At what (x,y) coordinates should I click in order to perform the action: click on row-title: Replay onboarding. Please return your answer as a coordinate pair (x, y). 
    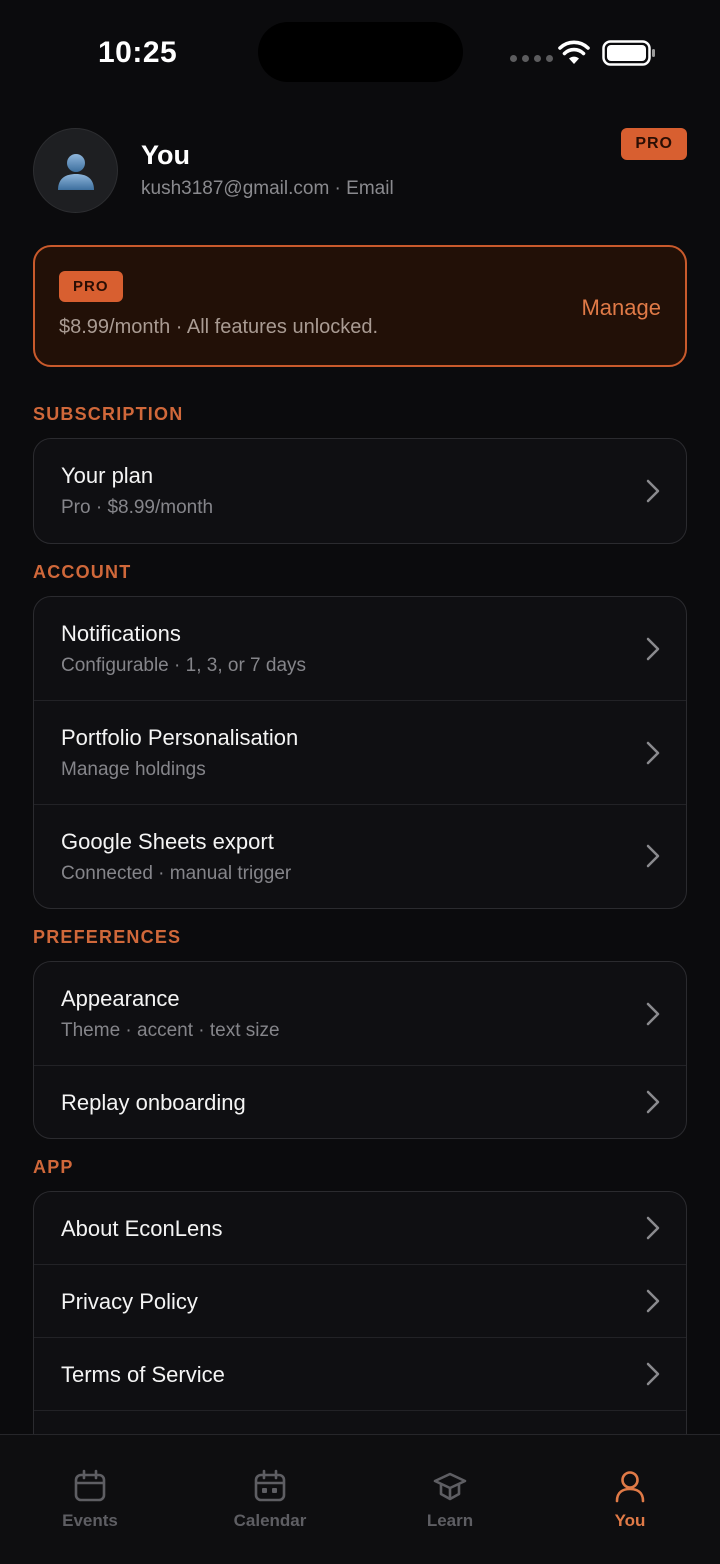
    Looking at the image, I should click on (153, 1102).